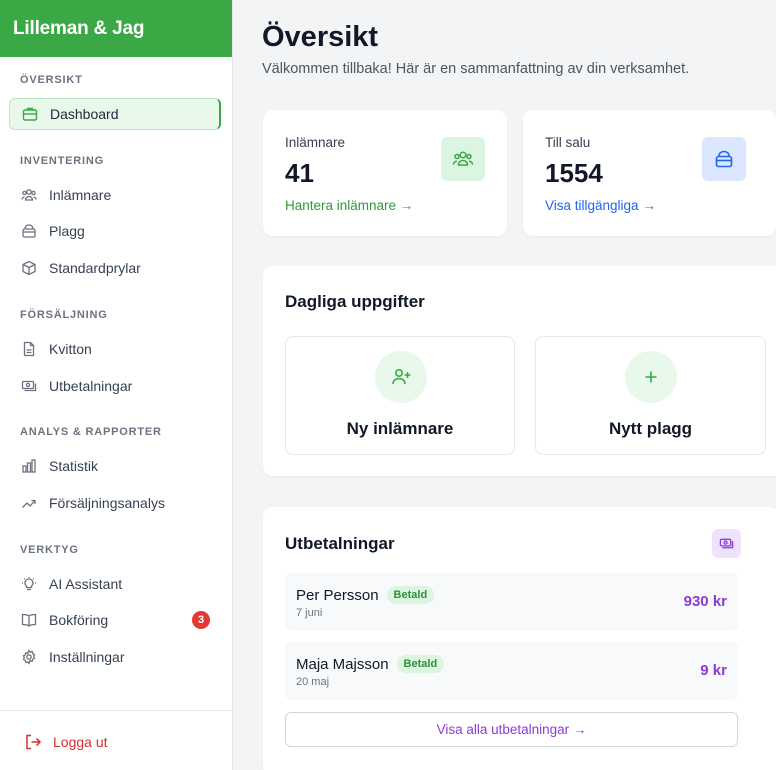 Image resolution: width=776 pixels, height=770 pixels. Describe the element at coordinates (650, 428) in the screenshot. I see `task-label: Nytt plagg` at that location.